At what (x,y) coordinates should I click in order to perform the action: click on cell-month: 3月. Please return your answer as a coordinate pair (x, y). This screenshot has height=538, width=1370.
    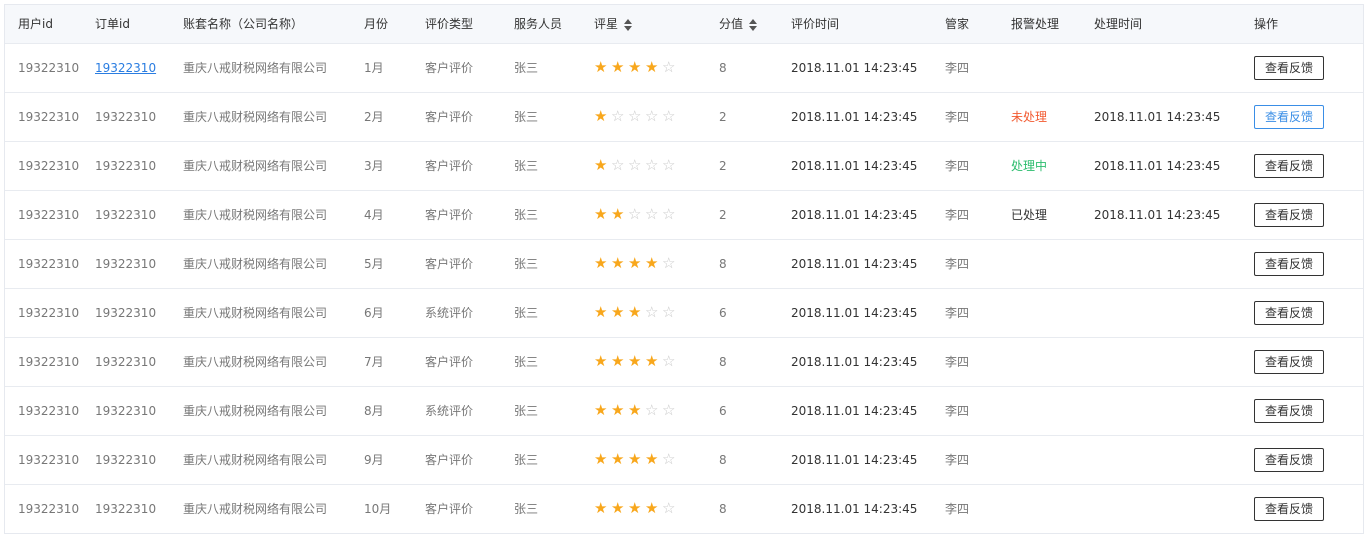
    Looking at the image, I should click on (374, 166).